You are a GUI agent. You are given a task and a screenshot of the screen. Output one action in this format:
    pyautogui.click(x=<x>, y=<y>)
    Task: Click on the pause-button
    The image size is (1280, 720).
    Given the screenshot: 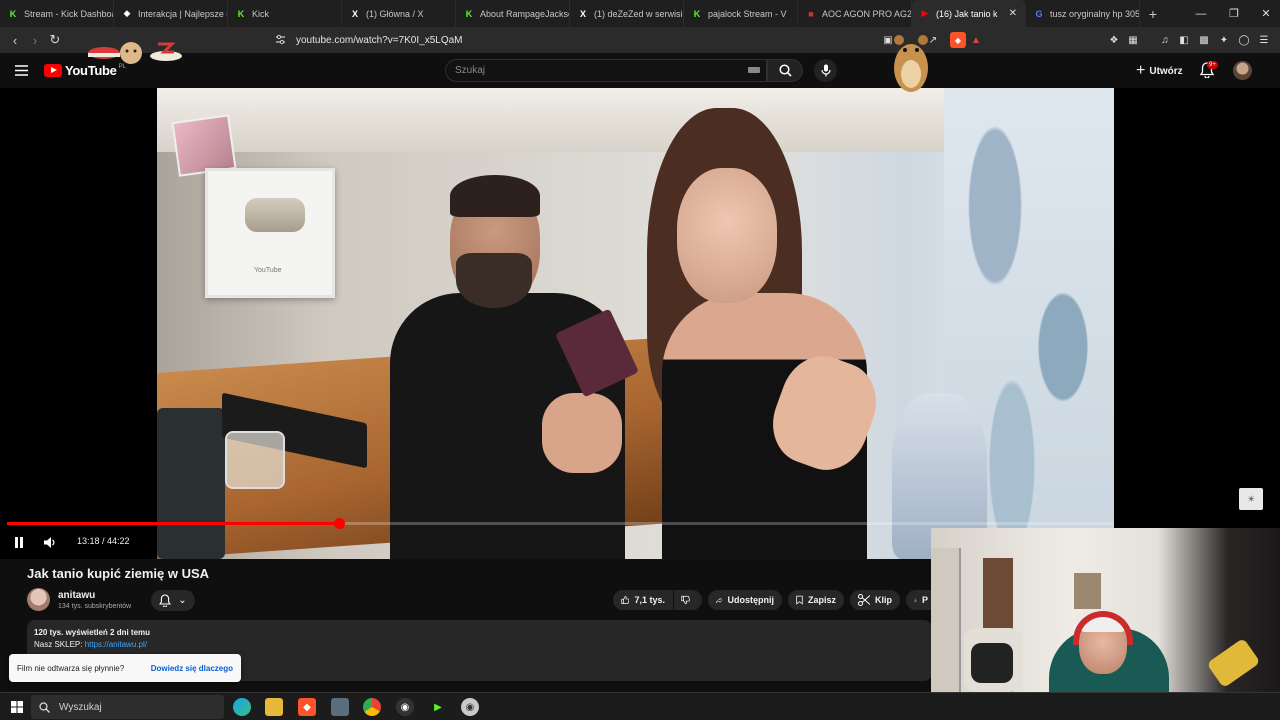 What is the action you would take?
    pyautogui.click(x=19, y=542)
    